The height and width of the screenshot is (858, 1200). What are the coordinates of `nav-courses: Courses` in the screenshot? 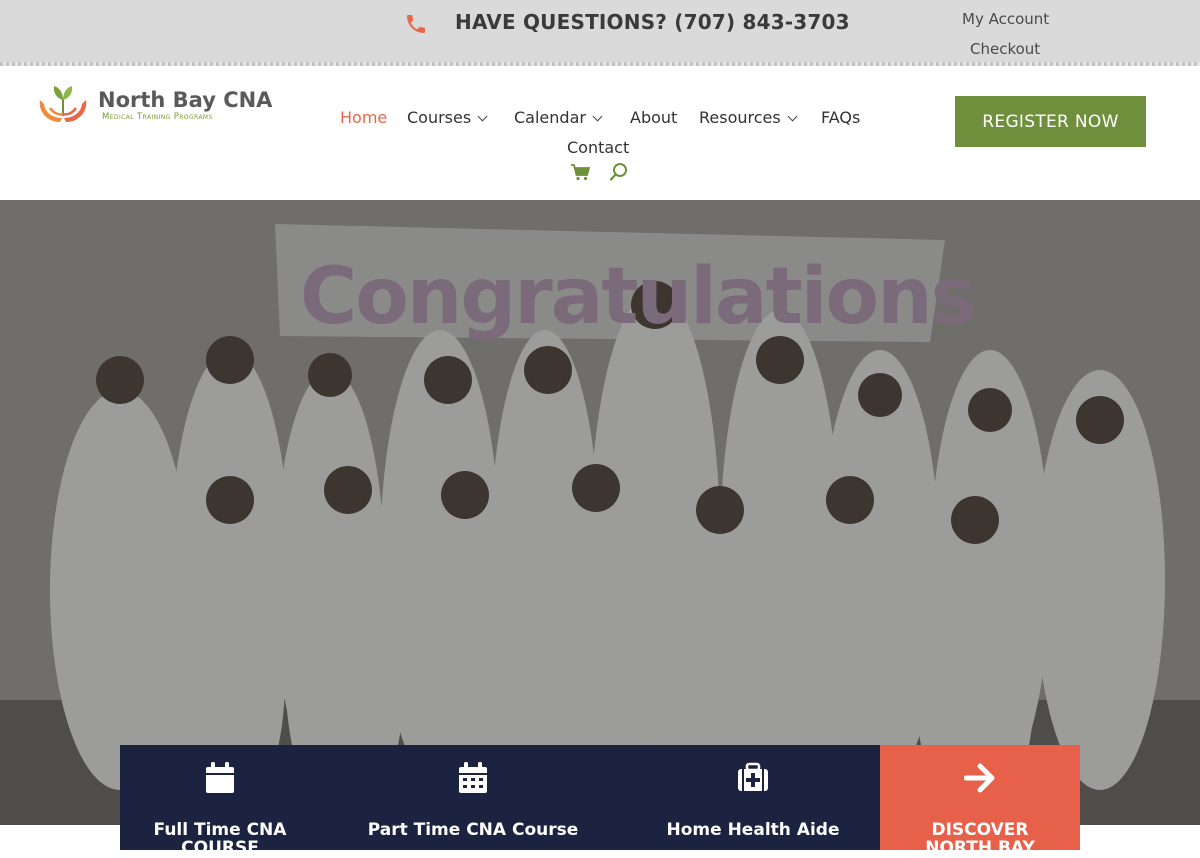 It's located at (447, 117).